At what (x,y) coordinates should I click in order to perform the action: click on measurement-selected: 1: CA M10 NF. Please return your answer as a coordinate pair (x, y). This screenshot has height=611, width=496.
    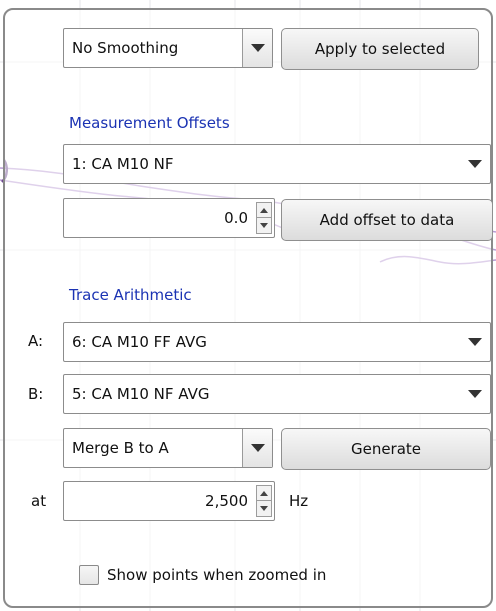
    Looking at the image, I should click on (123, 164).